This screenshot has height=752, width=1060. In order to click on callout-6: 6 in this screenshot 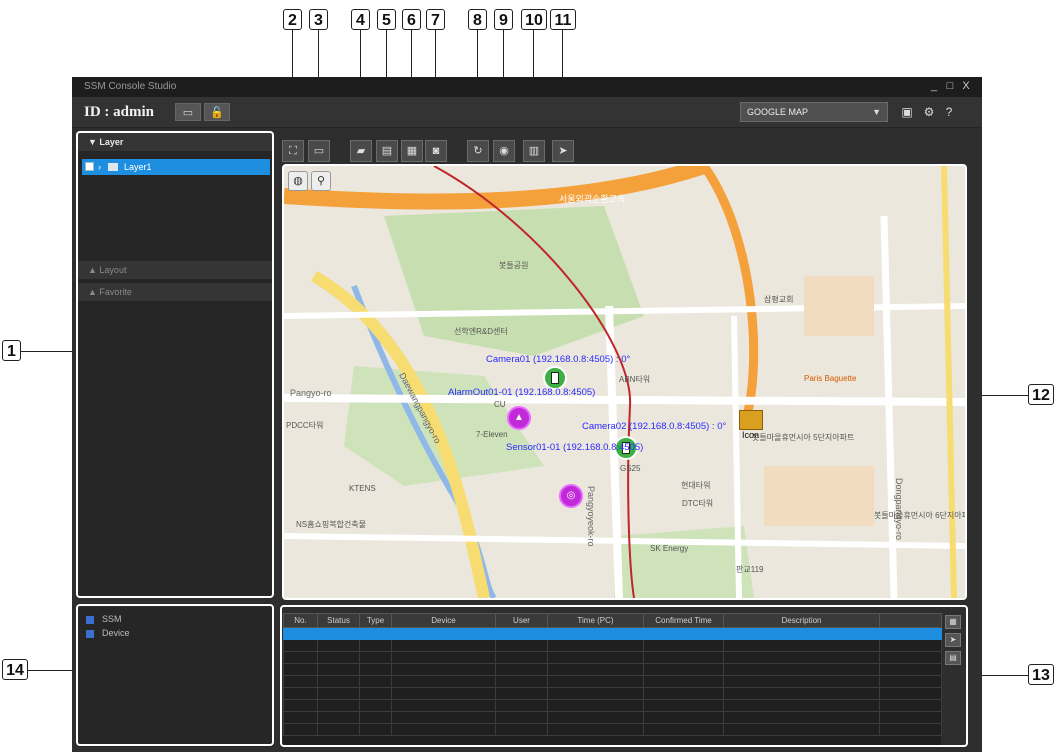, I will do `click(411, 19)`.